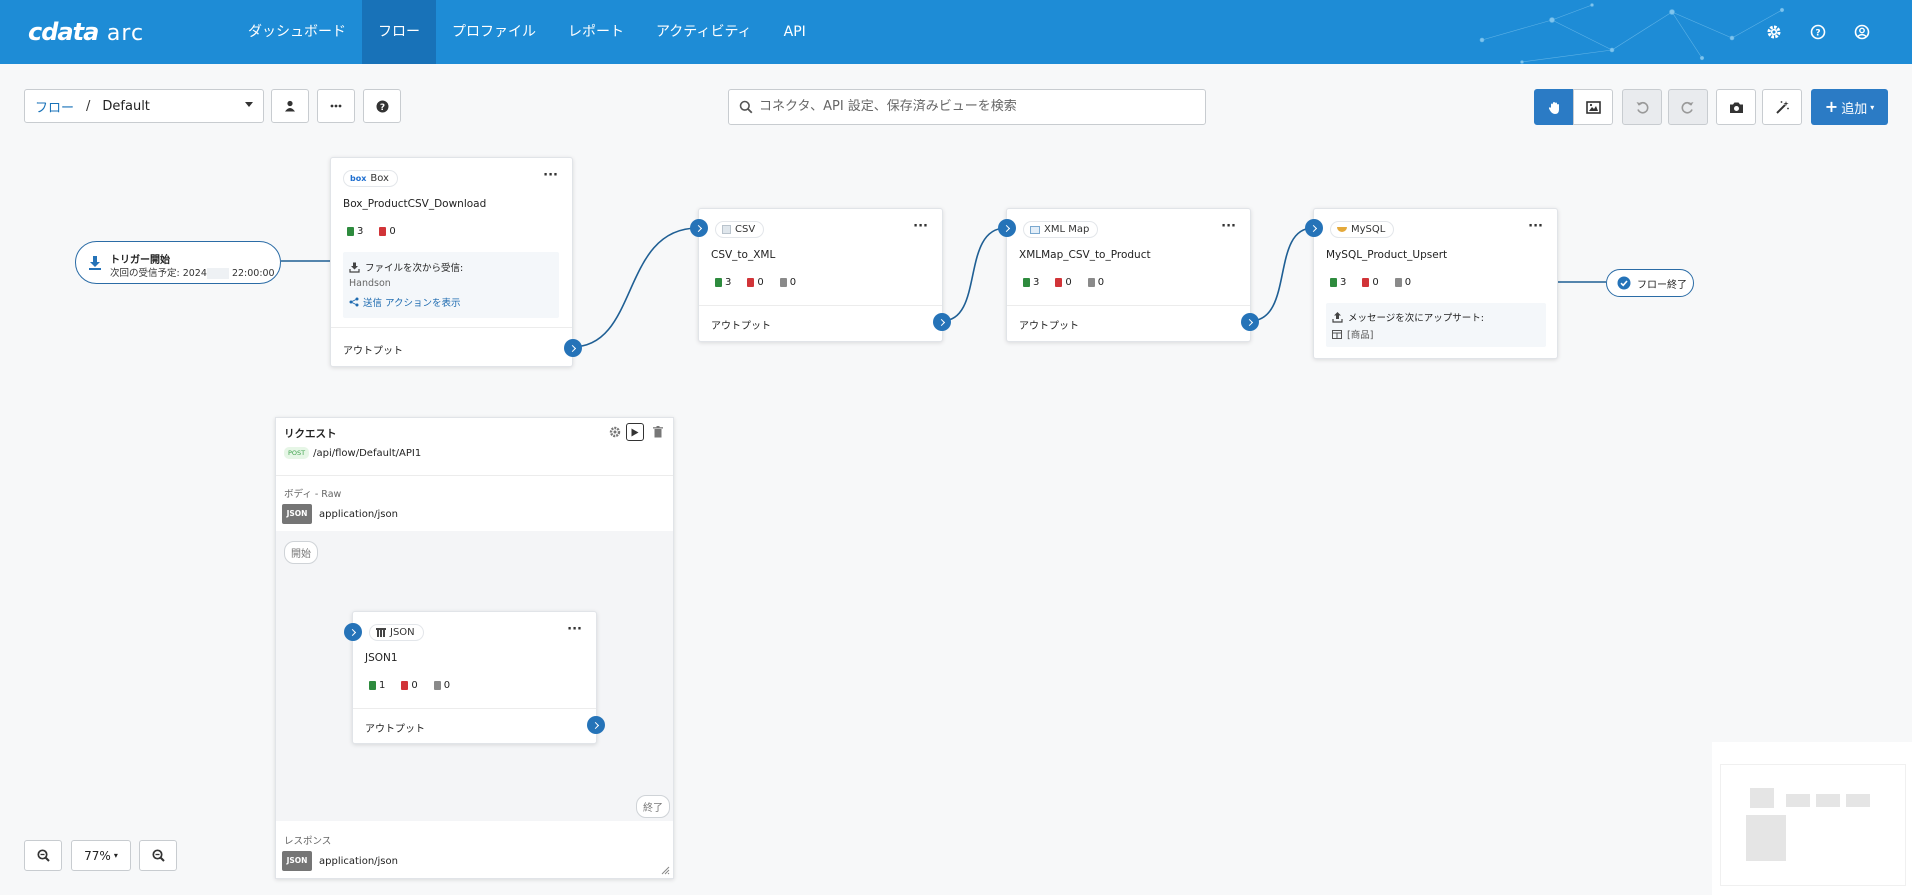  What do you see at coordinates (1831, 106) in the screenshot?
I see `plus-icon: +` at bounding box center [1831, 106].